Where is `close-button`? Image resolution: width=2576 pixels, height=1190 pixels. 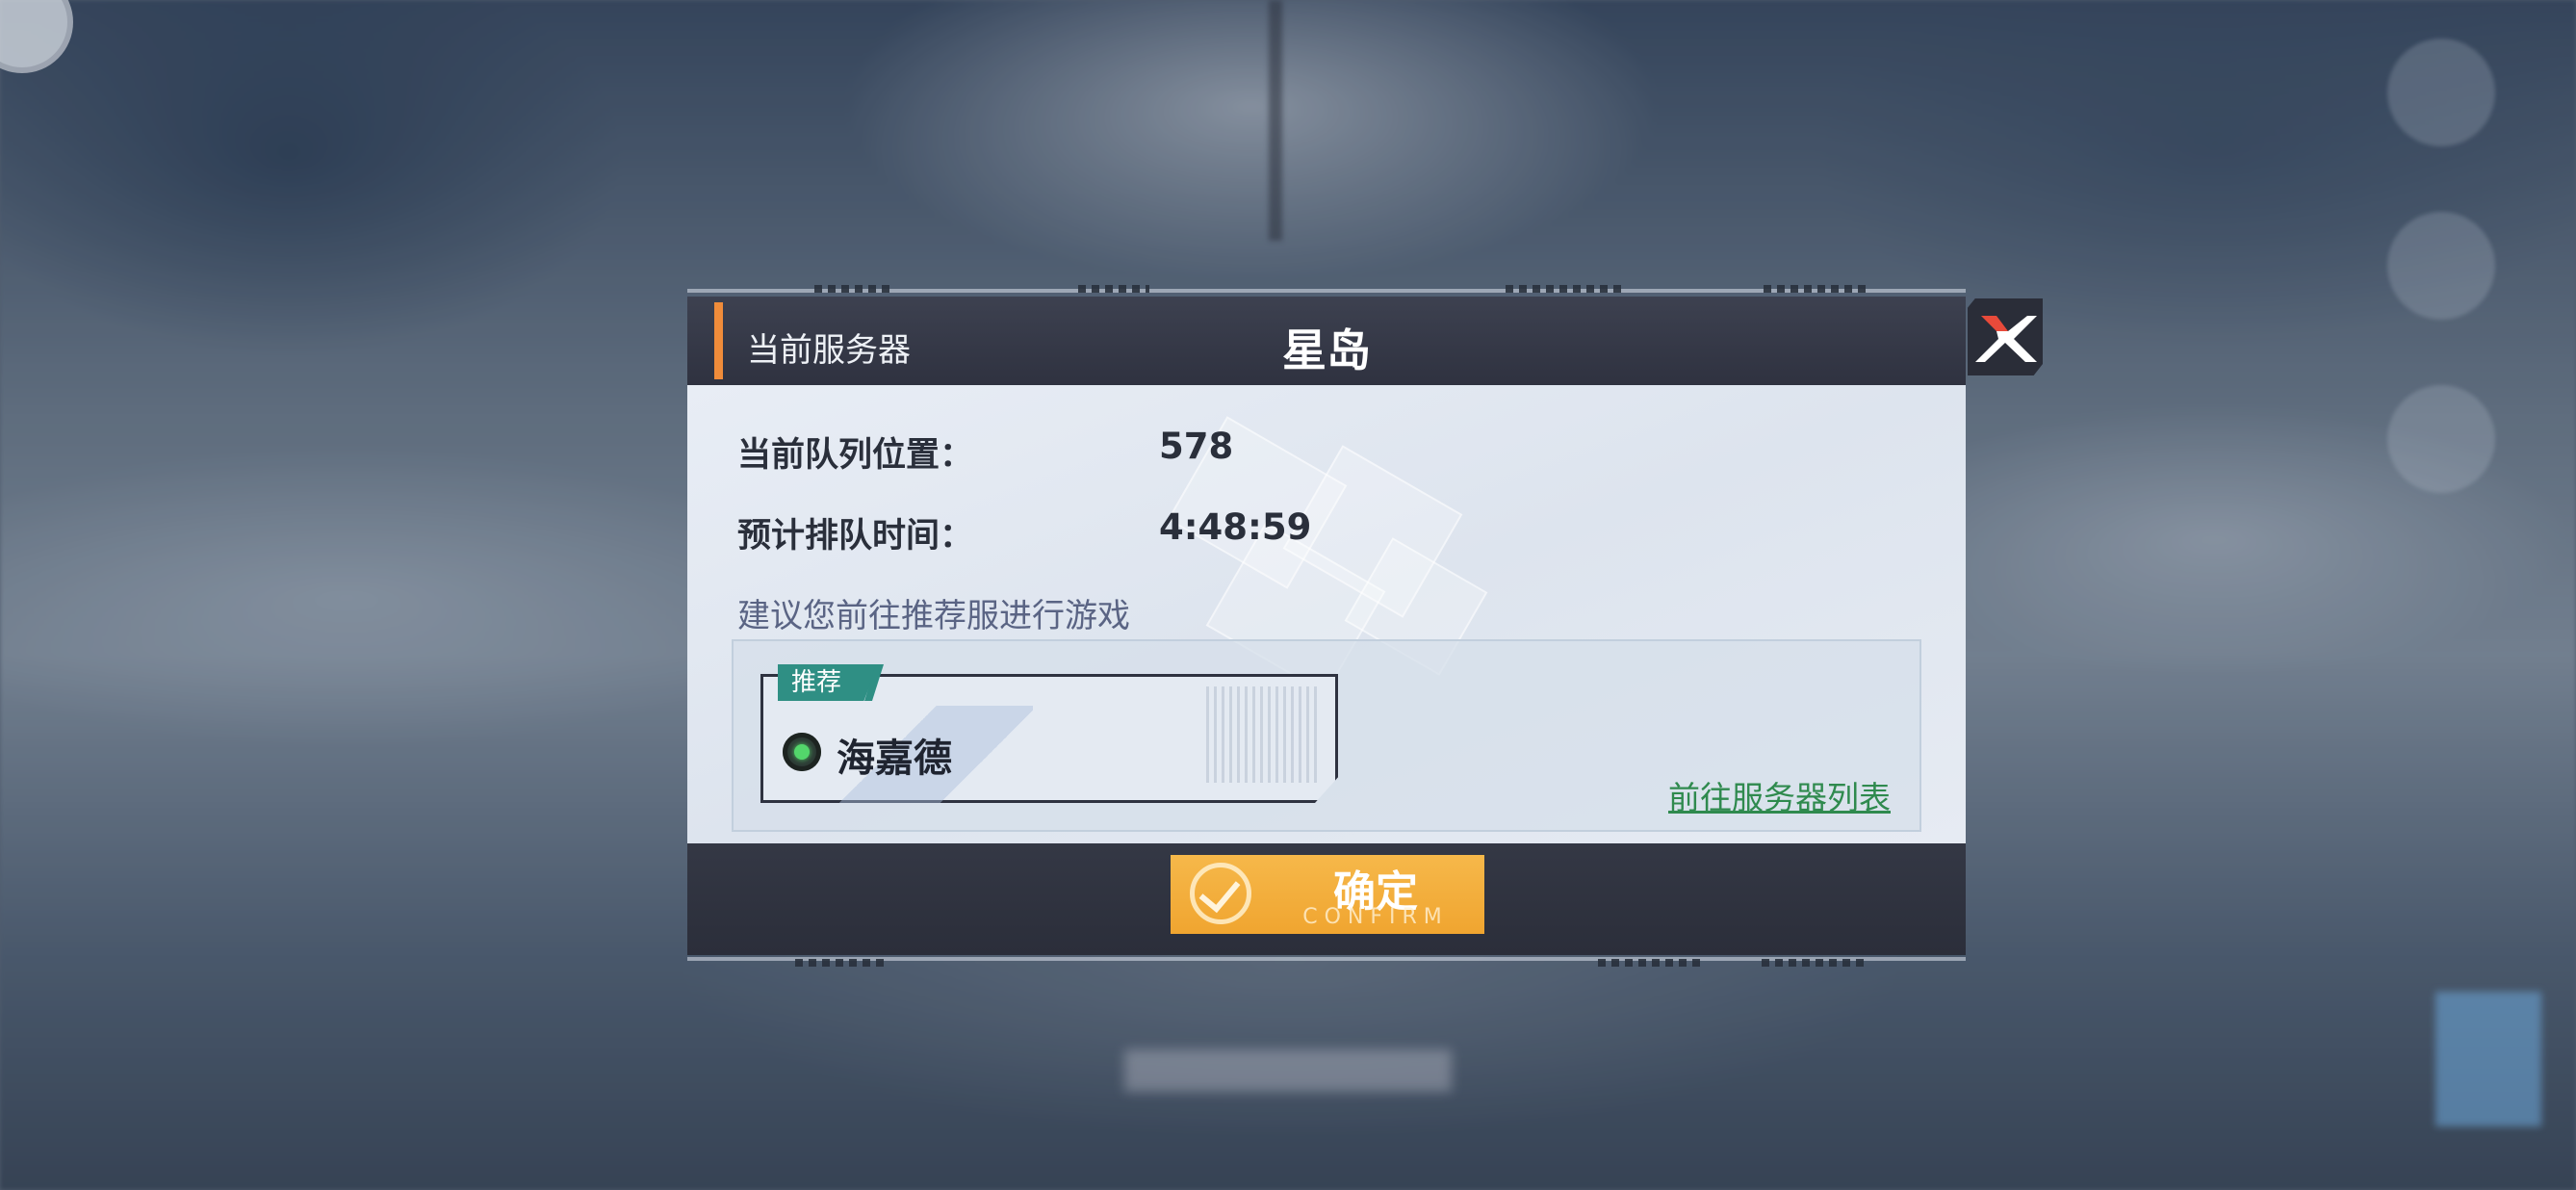
close-button is located at coordinates (2006, 337).